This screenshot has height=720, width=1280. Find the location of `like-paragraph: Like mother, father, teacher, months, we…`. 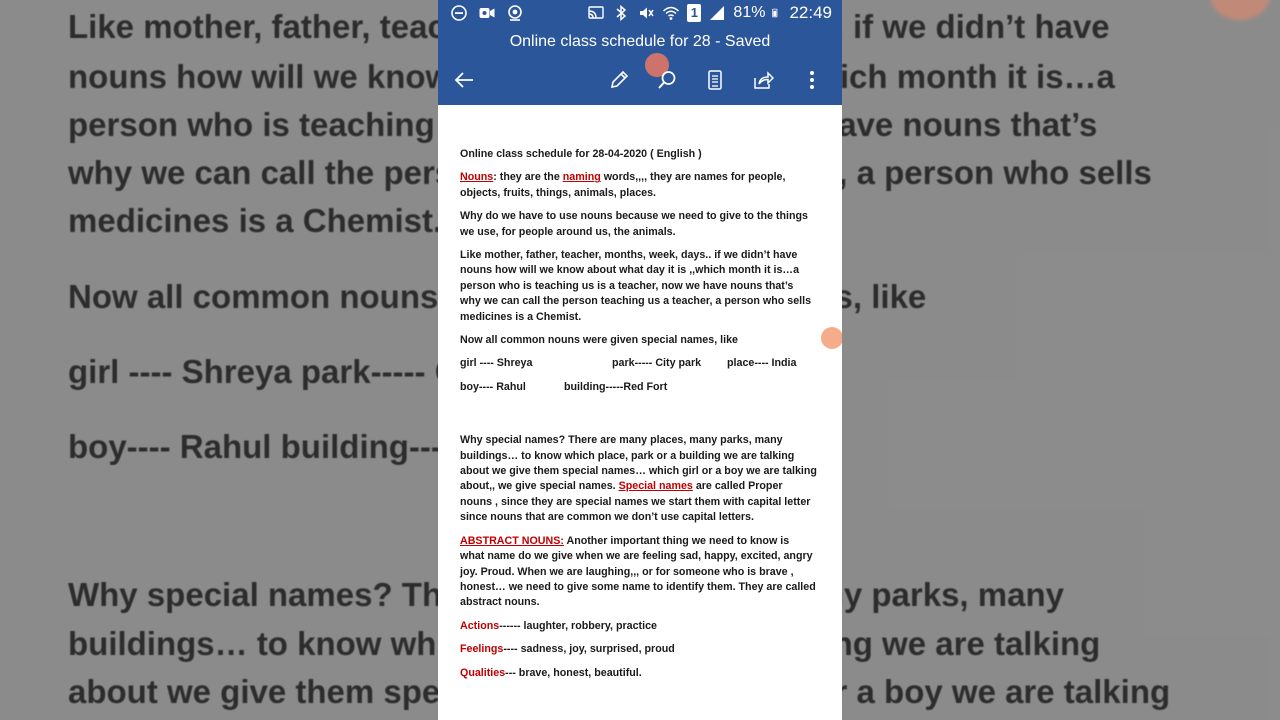

like-paragraph: Like mother, father, teacher, months, we… is located at coordinates (651, 286).